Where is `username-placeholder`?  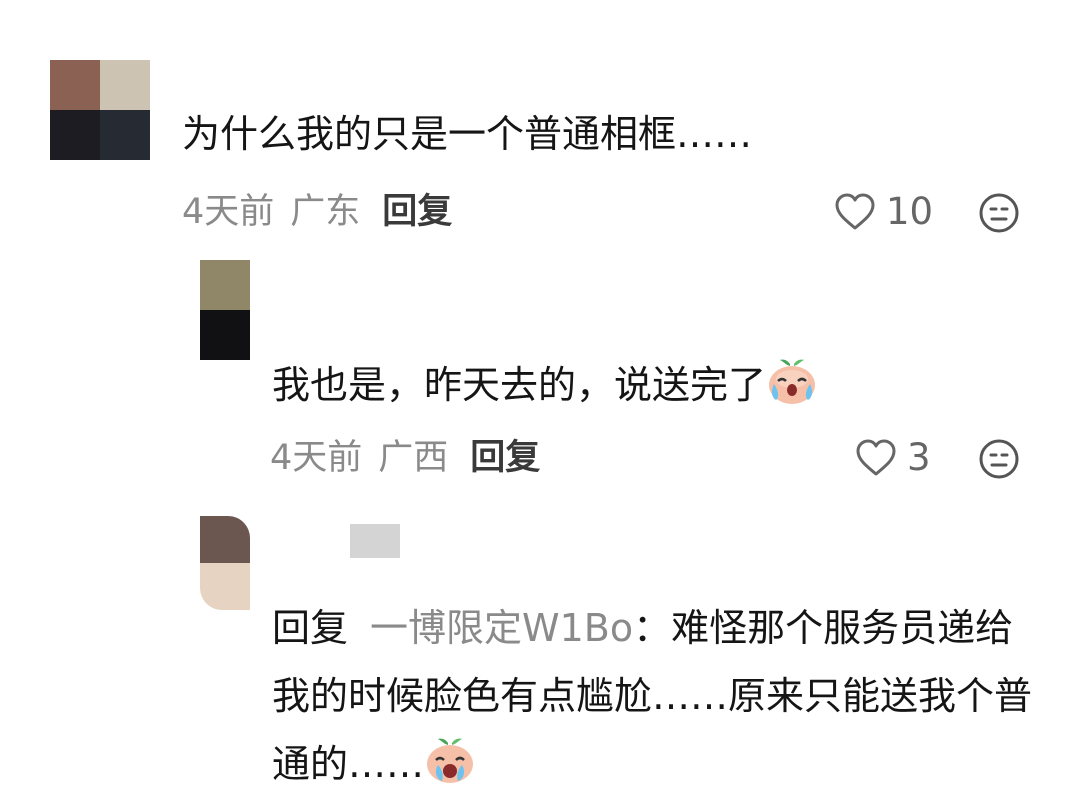
username-placeholder is located at coordinates (375, 541).